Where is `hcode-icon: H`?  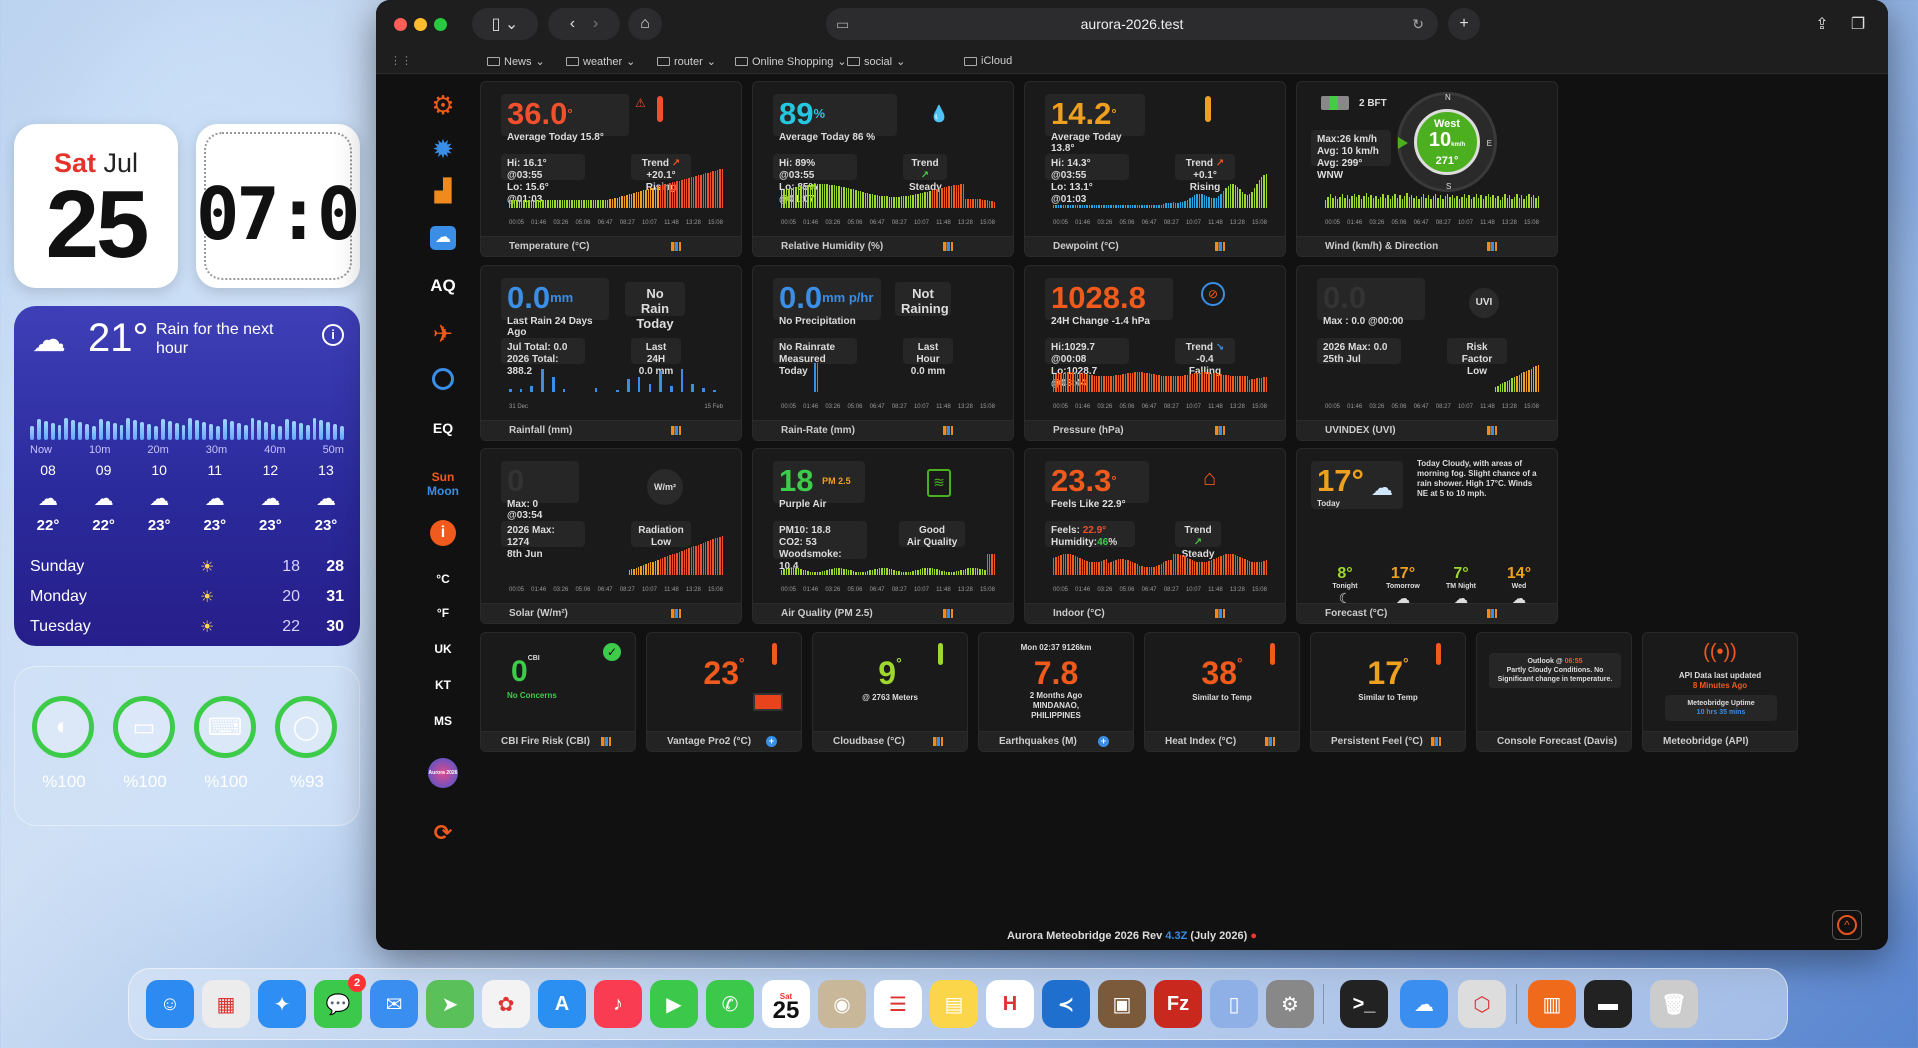
hcode-icon: H is located at coordinates (1010, 1004).